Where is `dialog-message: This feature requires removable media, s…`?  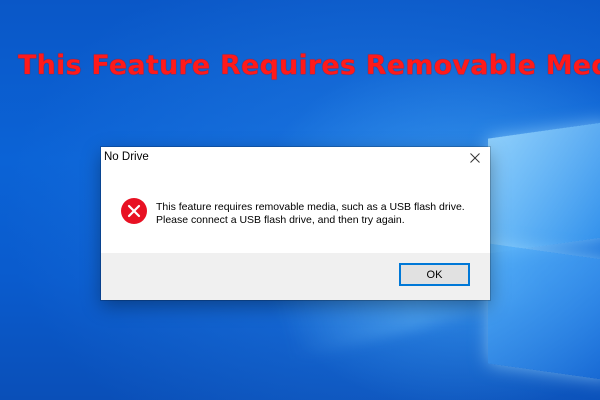 dialog-message: This feature requires removable media, s… is located at coordinates (310, 214).